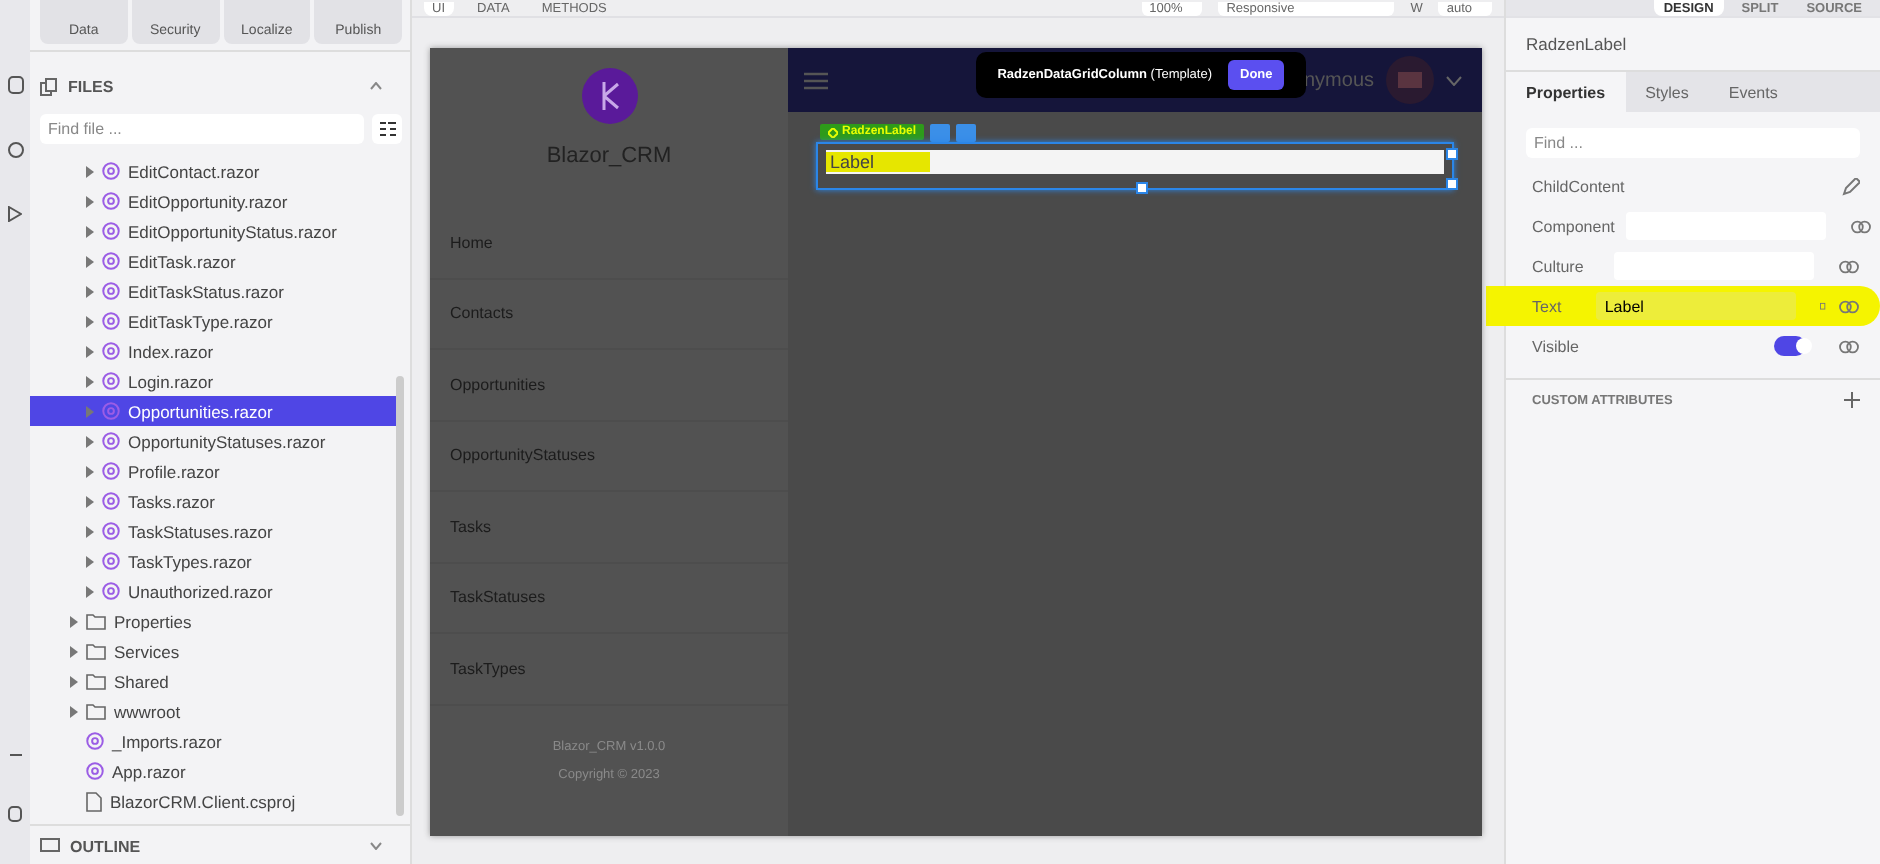 Image resolution: width=1880 pixels, height=864 pixels. Describe the element at coordinates (213, 771) in the screenshot. I see `file-tree-item: App.razor` at that location.